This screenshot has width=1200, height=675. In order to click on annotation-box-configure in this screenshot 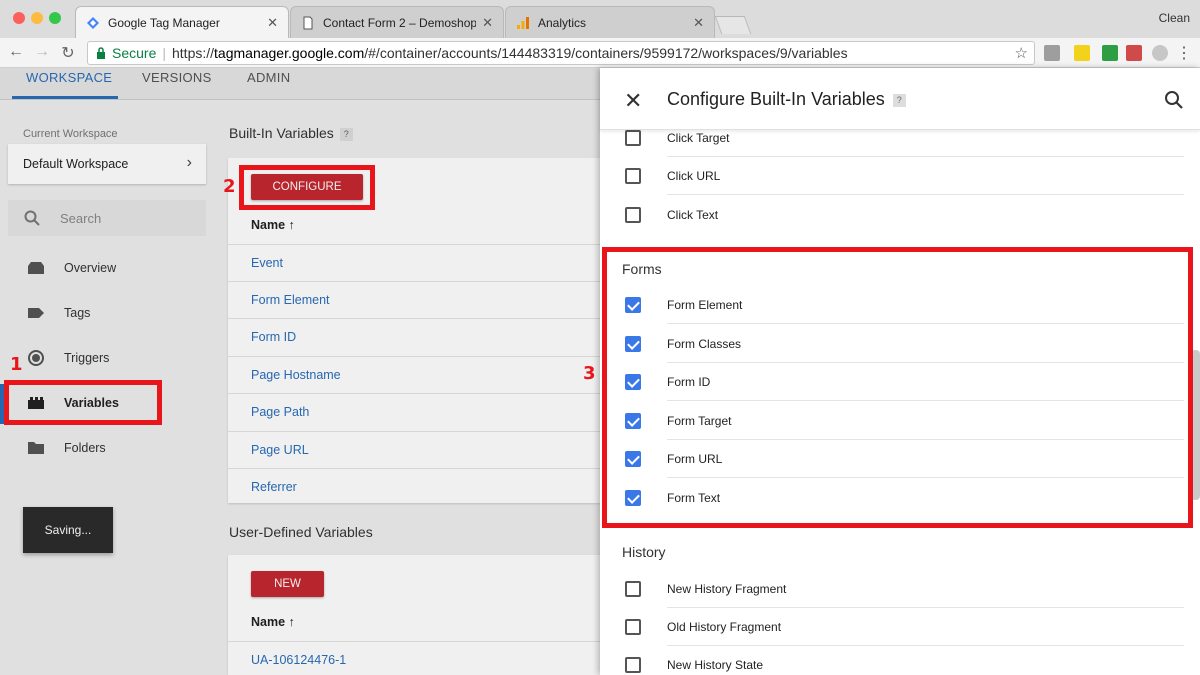, I will do `click(307, 187)`.